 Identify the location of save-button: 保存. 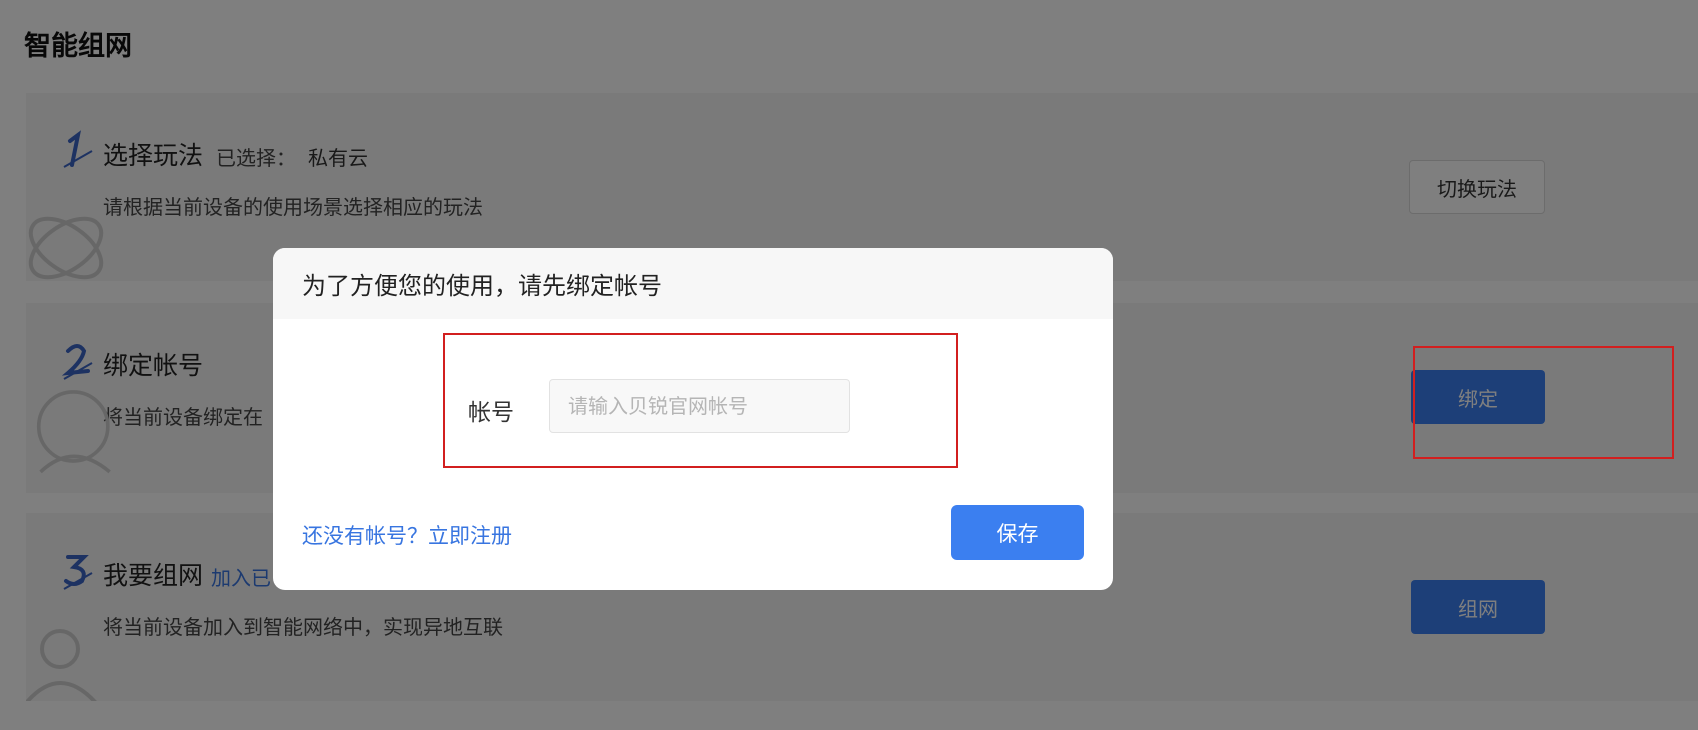
(1017, 532).